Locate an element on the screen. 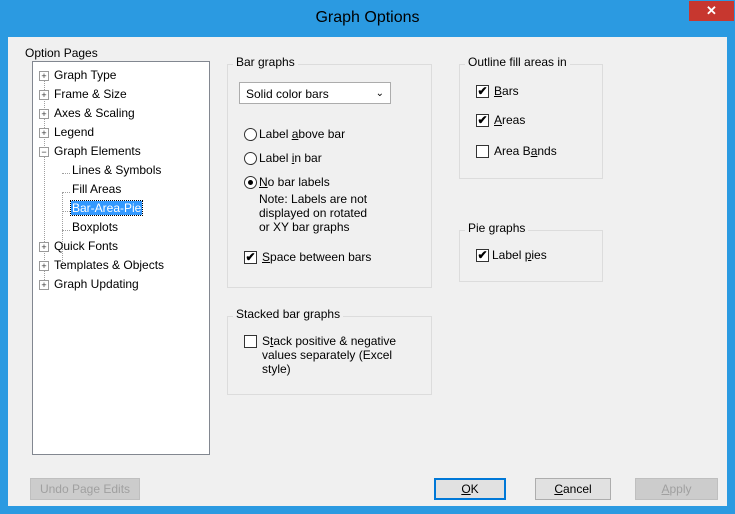  outline-bars-checkbox: ✔ is located at coordinates (482, 91).